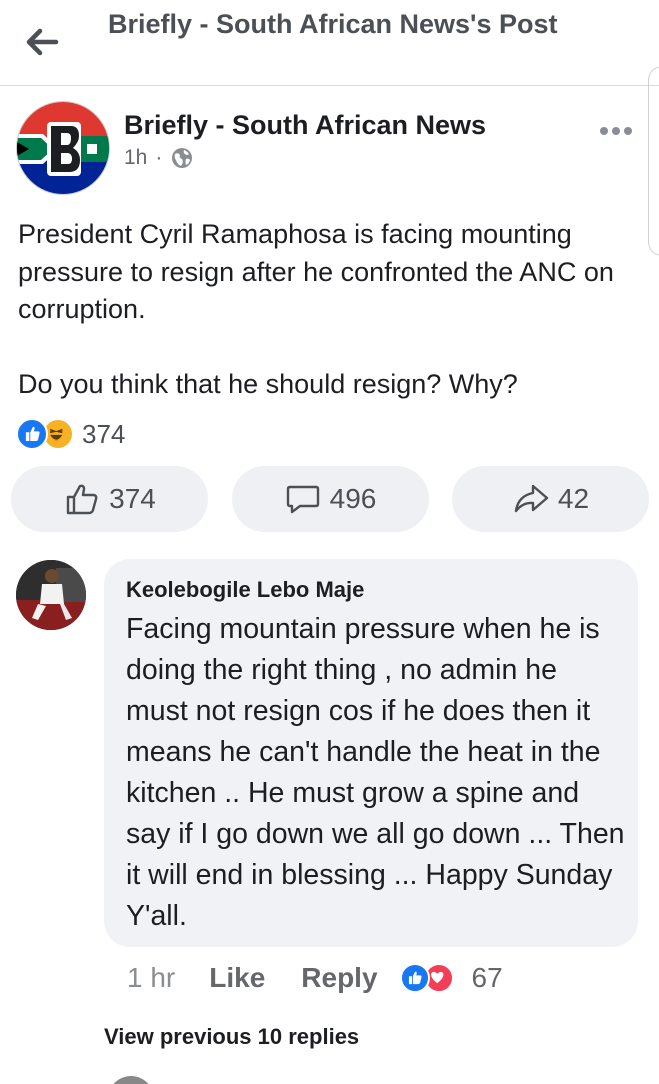 This screenshot has height=1084, width=659. I want to click on page-name: Briefly - South African News, so click(305, 125).